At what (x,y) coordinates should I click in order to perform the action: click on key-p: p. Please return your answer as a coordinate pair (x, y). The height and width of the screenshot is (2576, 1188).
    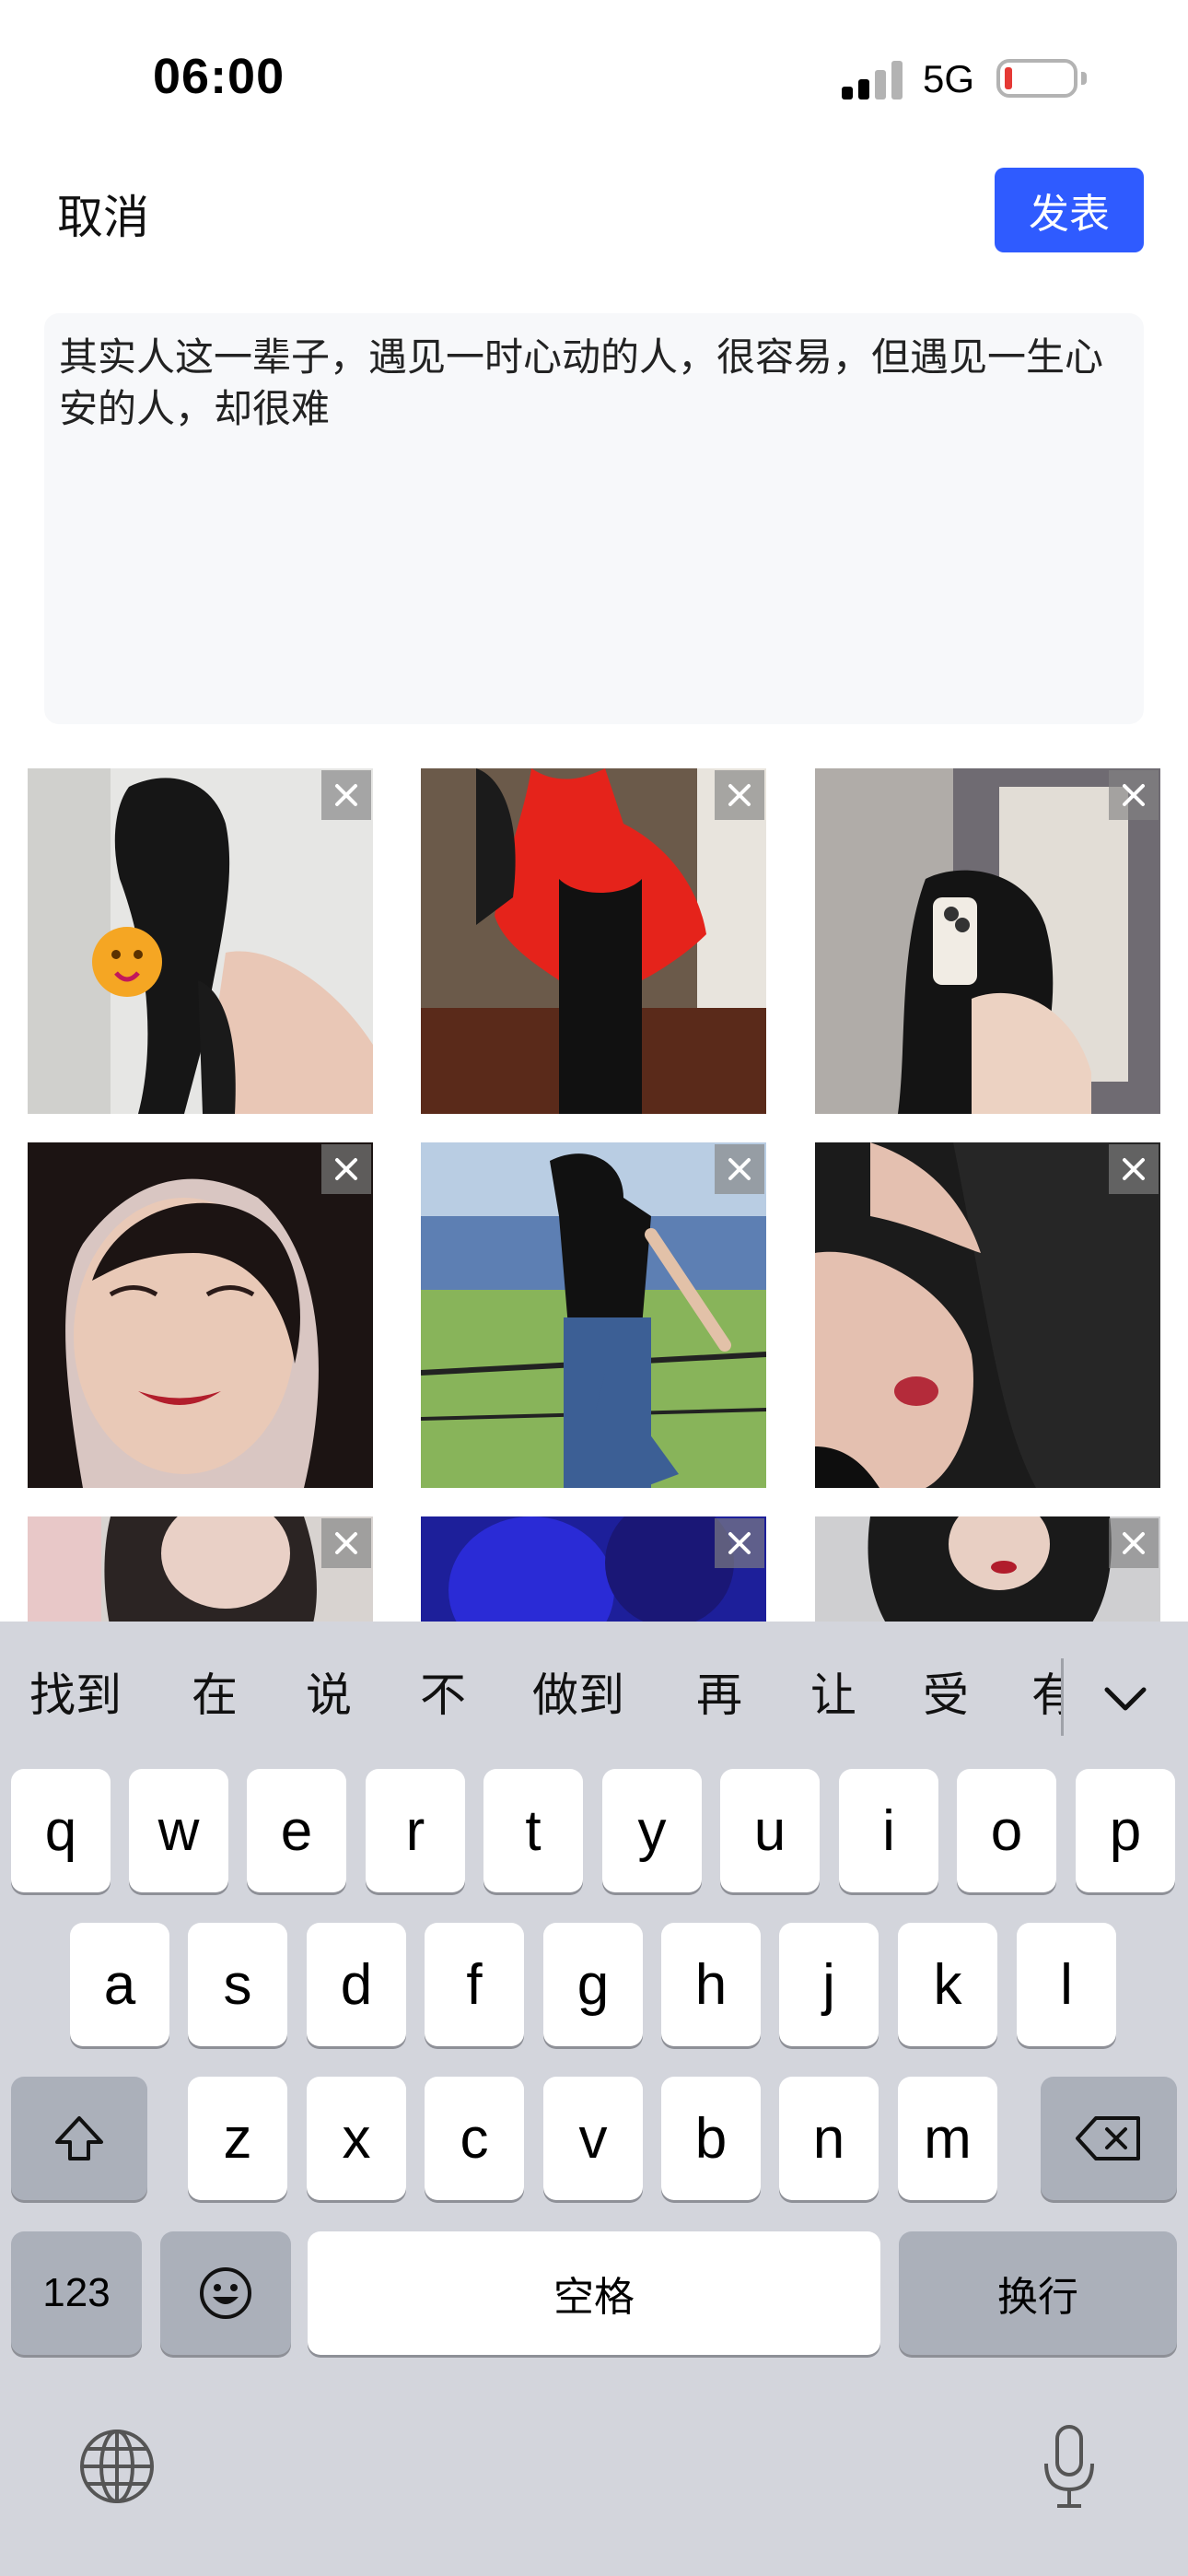
    Looking at the image, I should click on (1125, 1830).